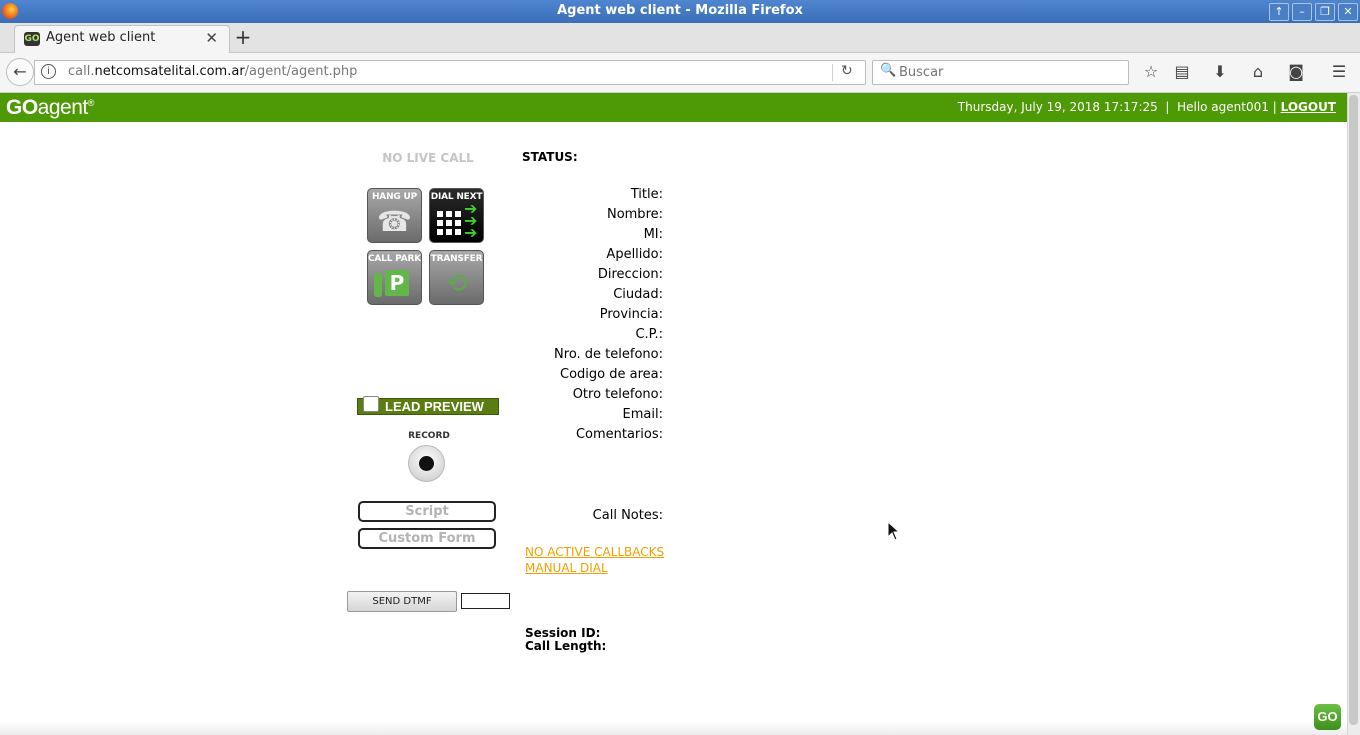 This screenshot has width=1360, height=735. What do you see at coordinates (456, 259) in the screenshot?
I see `transfer-label: TRANSFER` at bounding box center [456, 259].